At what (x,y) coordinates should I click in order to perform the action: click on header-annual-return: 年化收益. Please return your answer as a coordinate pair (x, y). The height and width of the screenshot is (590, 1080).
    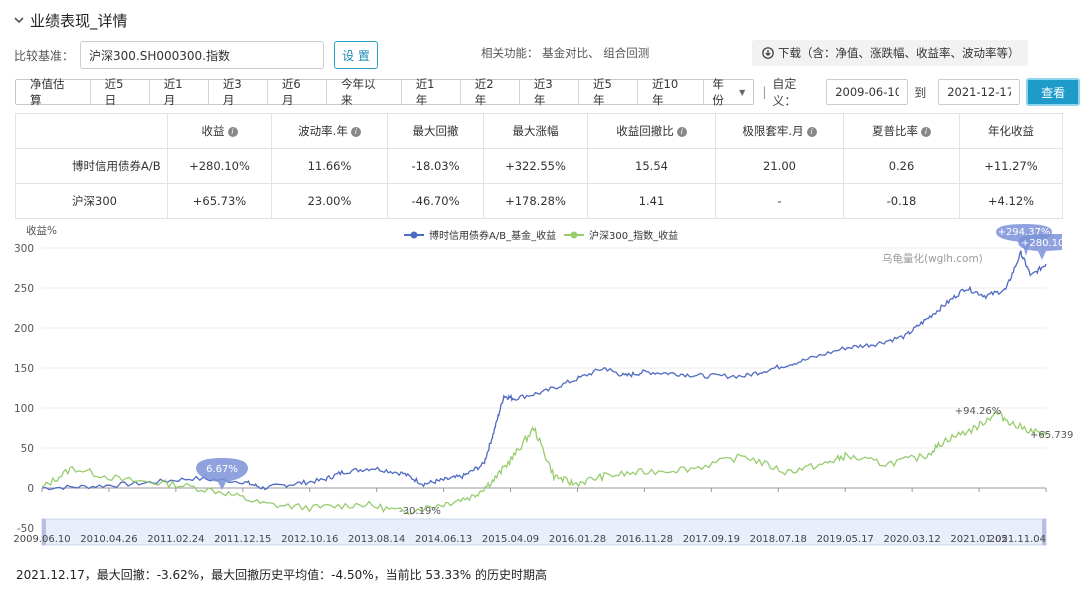
    Looking at the image, I should click on (1011, 131).